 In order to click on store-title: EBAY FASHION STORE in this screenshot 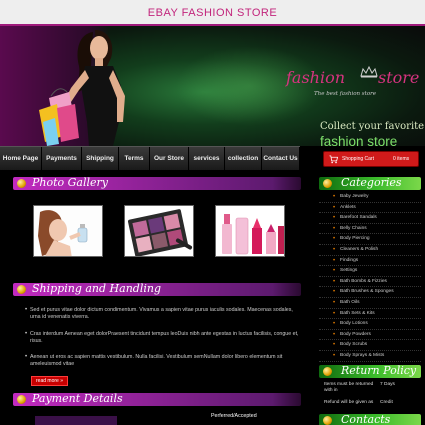, I will do `click(212, 13)`.